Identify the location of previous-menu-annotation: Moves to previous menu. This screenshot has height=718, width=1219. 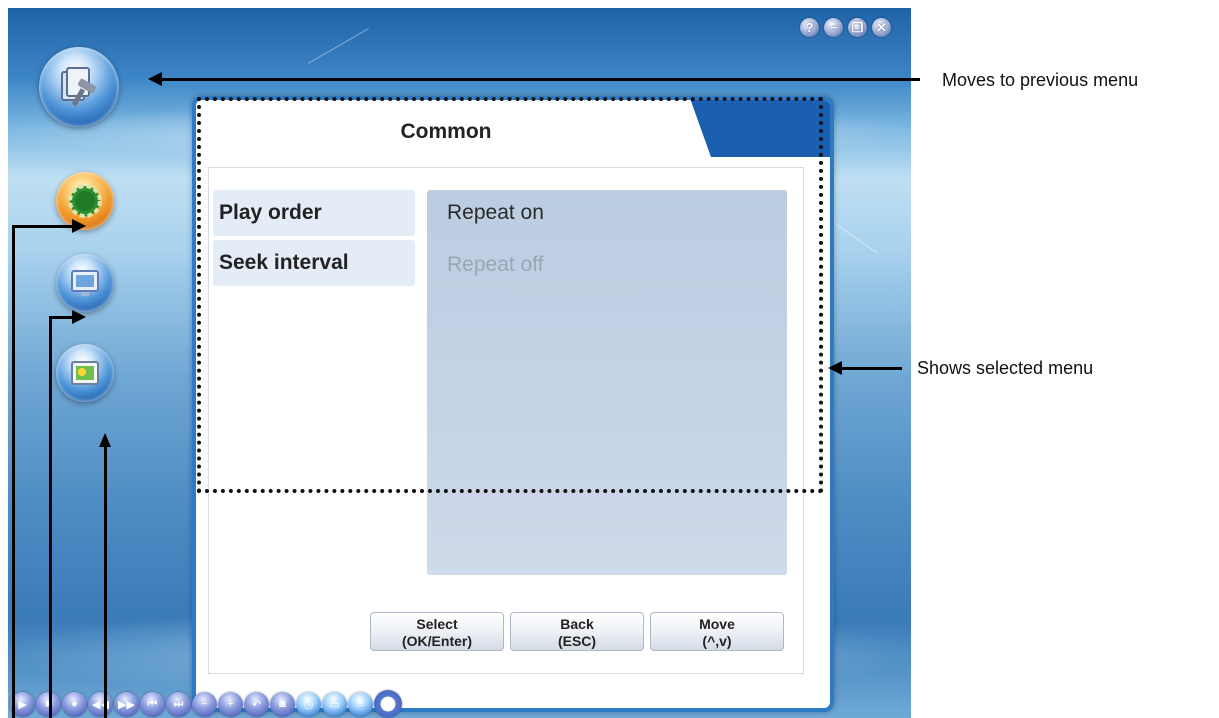
(1040, 80).